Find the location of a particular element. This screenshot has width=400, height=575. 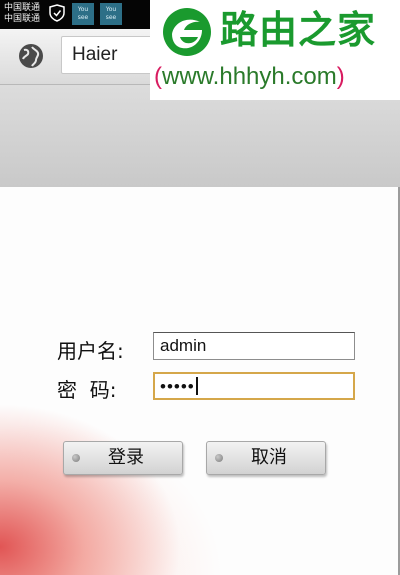

globe-icon is located at coordinates (31, 58).